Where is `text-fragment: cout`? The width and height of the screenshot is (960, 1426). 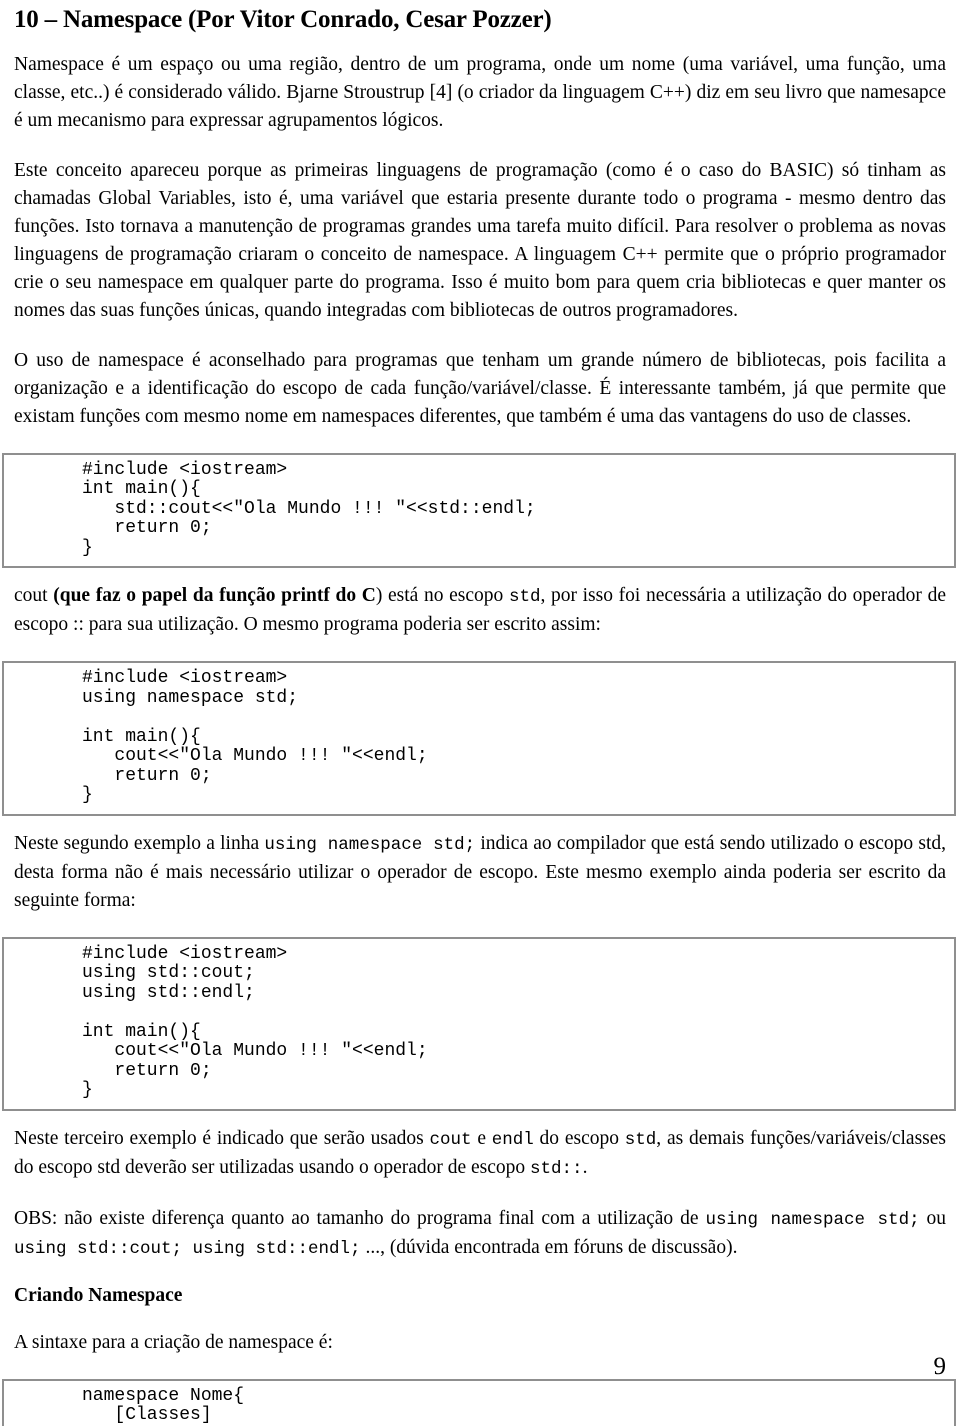
text-fragment: cout is located at coordinates (34, 596).